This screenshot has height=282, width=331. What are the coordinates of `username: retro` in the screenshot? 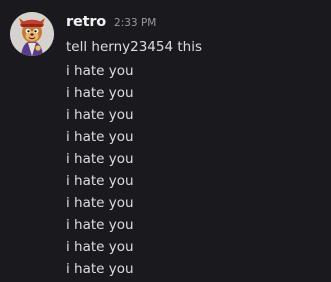 It's located at (86, 22).